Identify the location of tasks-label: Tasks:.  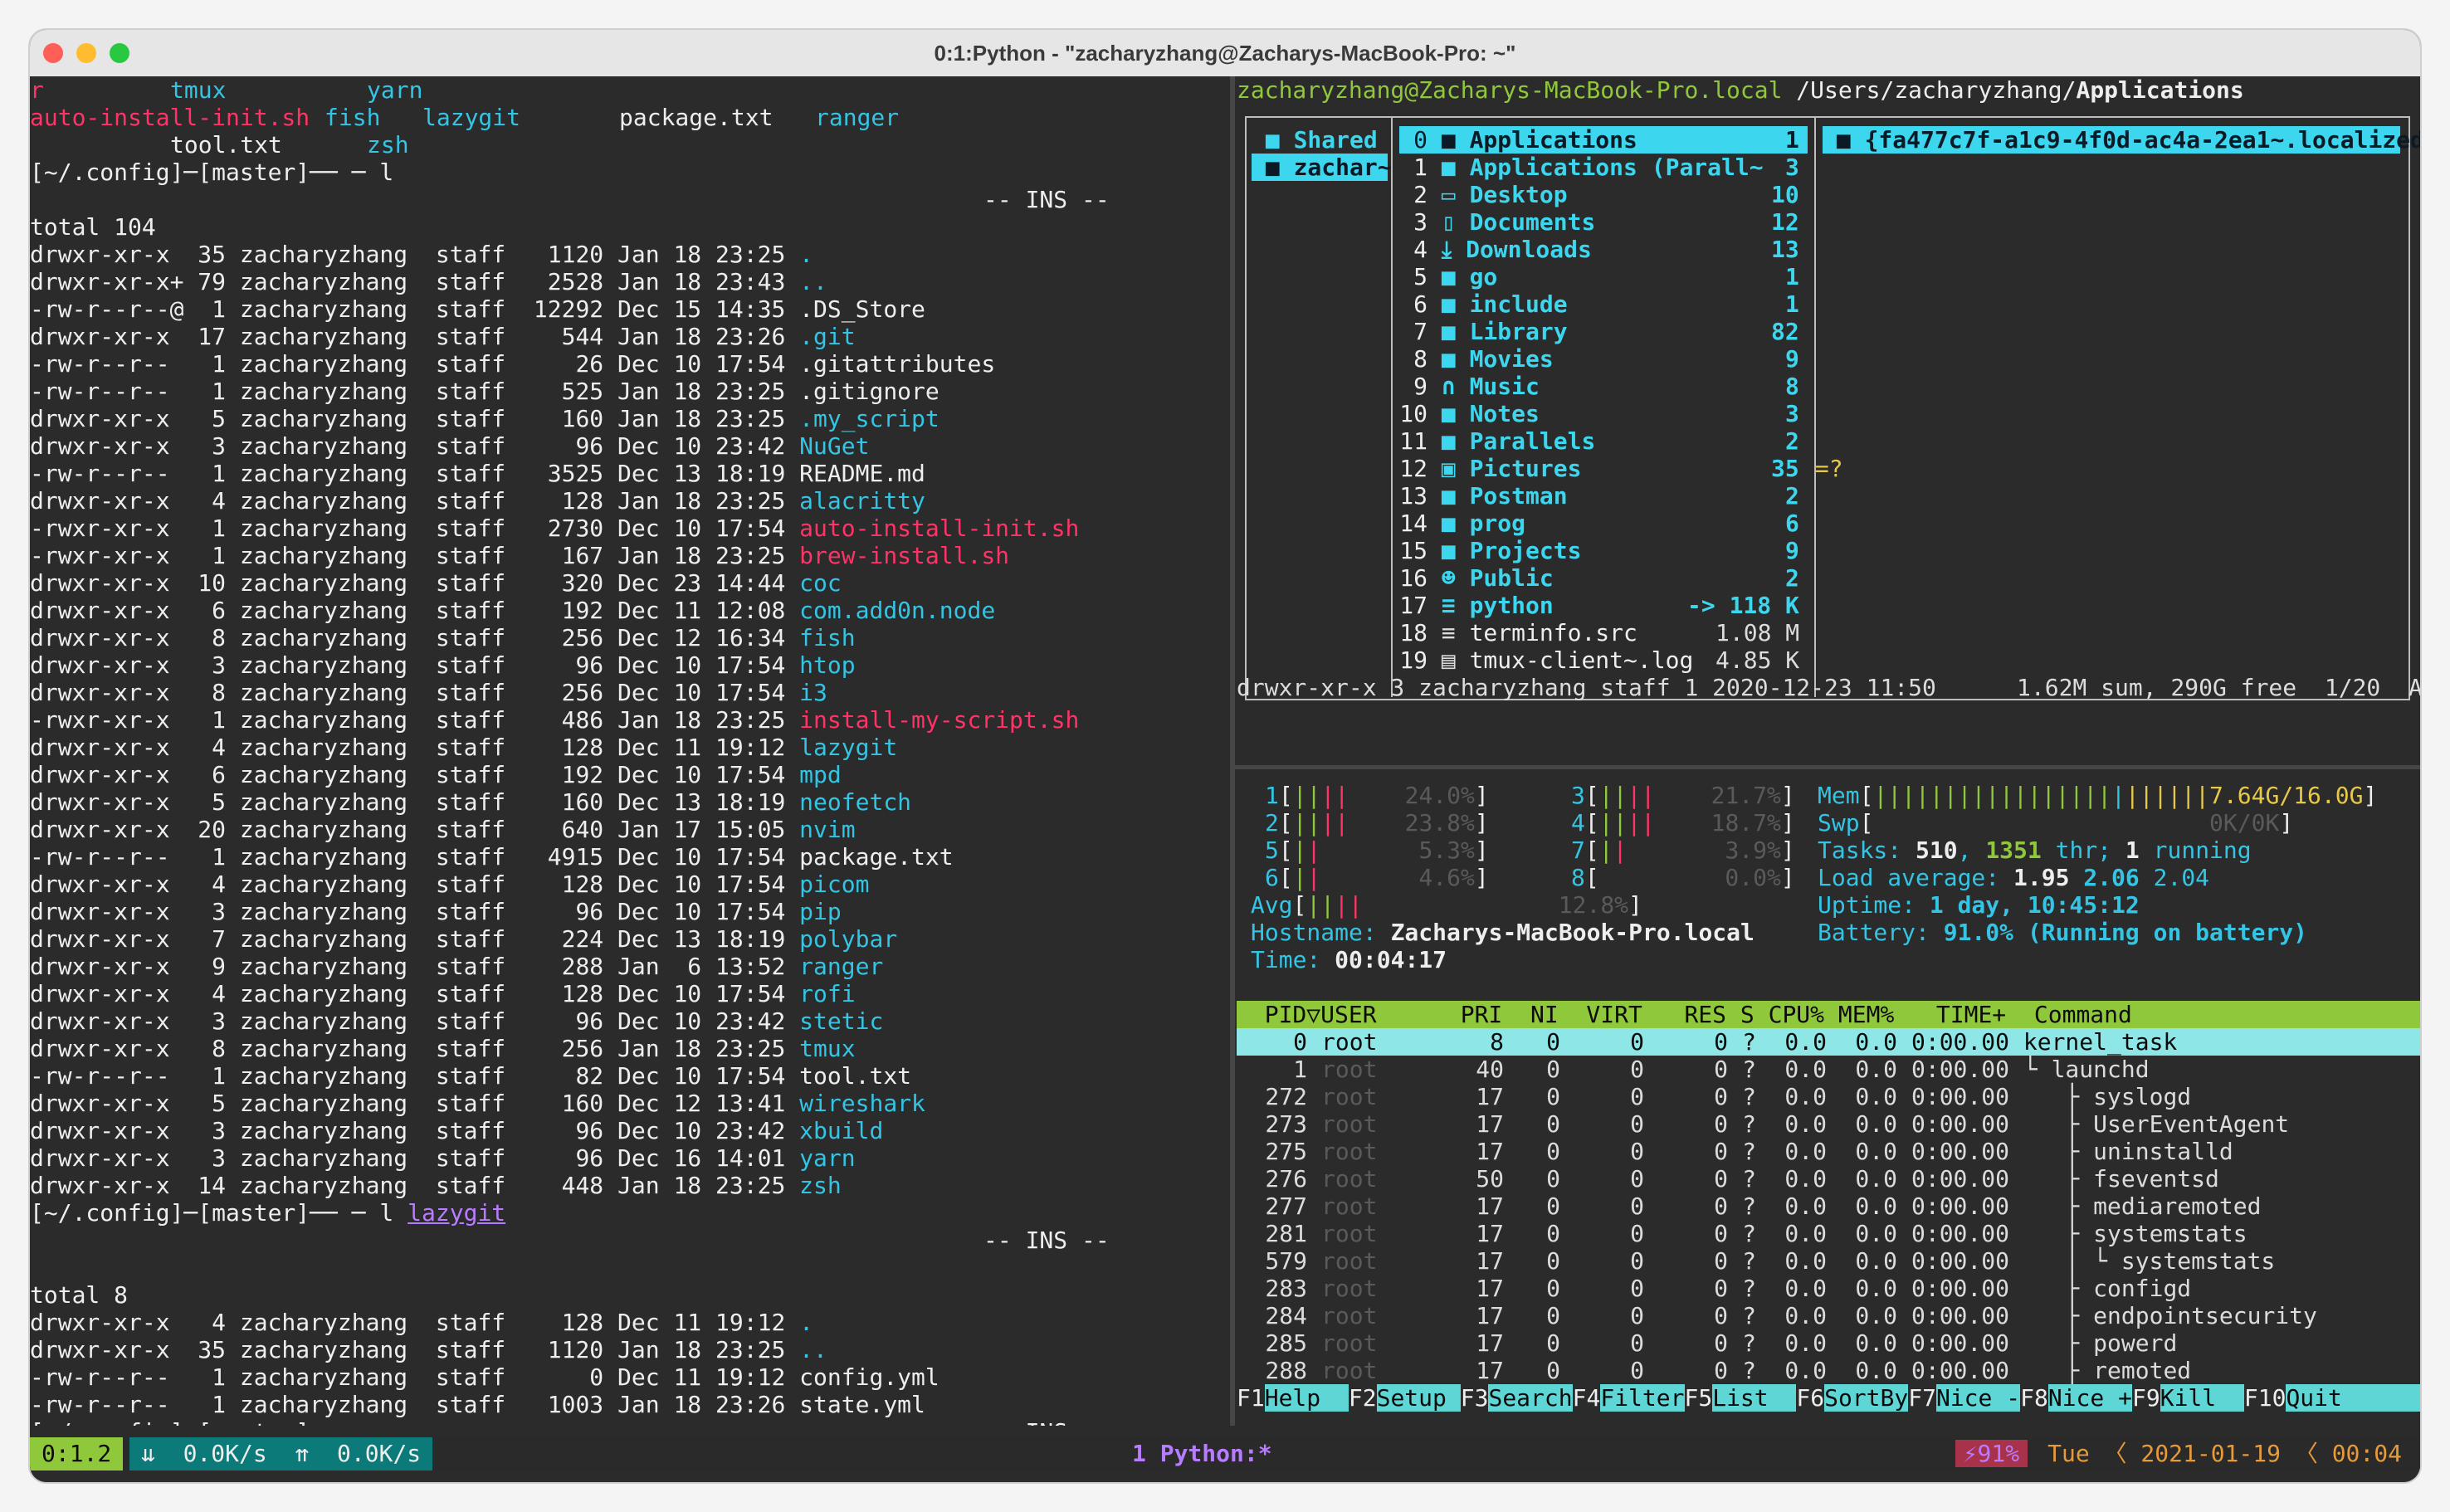
(1867, 850).